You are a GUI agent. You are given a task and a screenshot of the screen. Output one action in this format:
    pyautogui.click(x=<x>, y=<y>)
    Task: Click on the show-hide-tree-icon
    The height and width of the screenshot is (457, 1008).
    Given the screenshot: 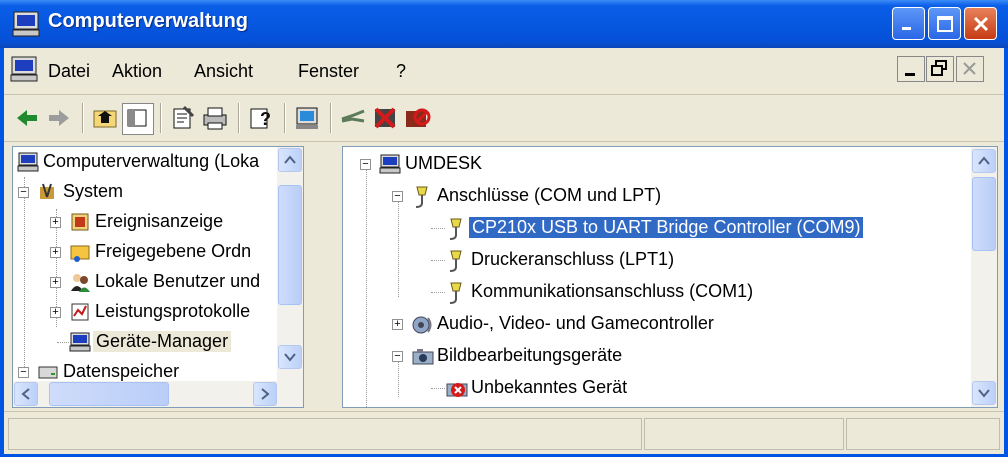 What is the action you would take?
    pyautogui.click(x=138, y=119)
    